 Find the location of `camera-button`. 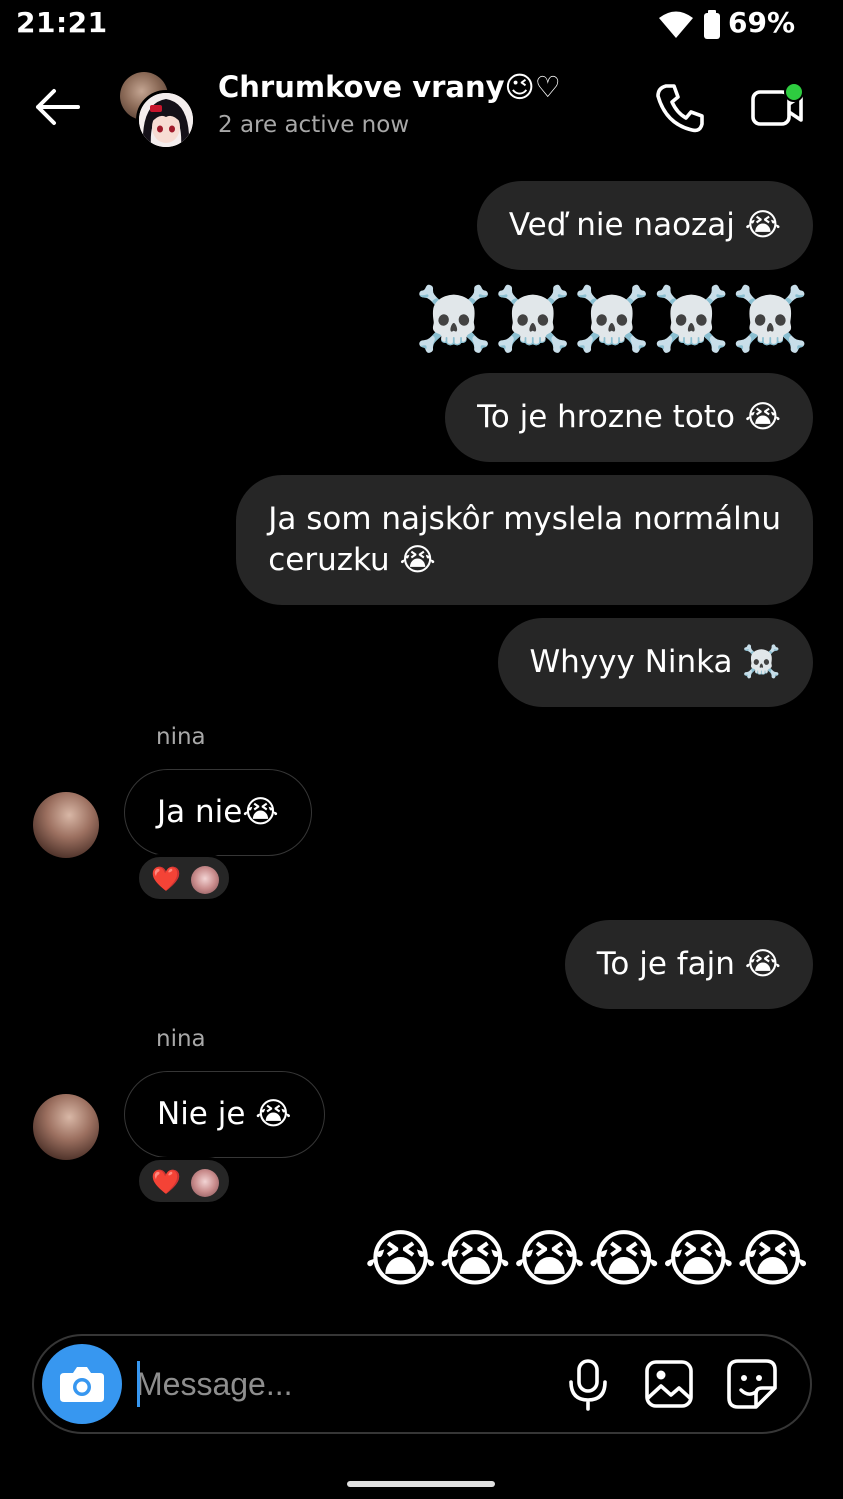

camera-button is located at coordinates (82, 1384).